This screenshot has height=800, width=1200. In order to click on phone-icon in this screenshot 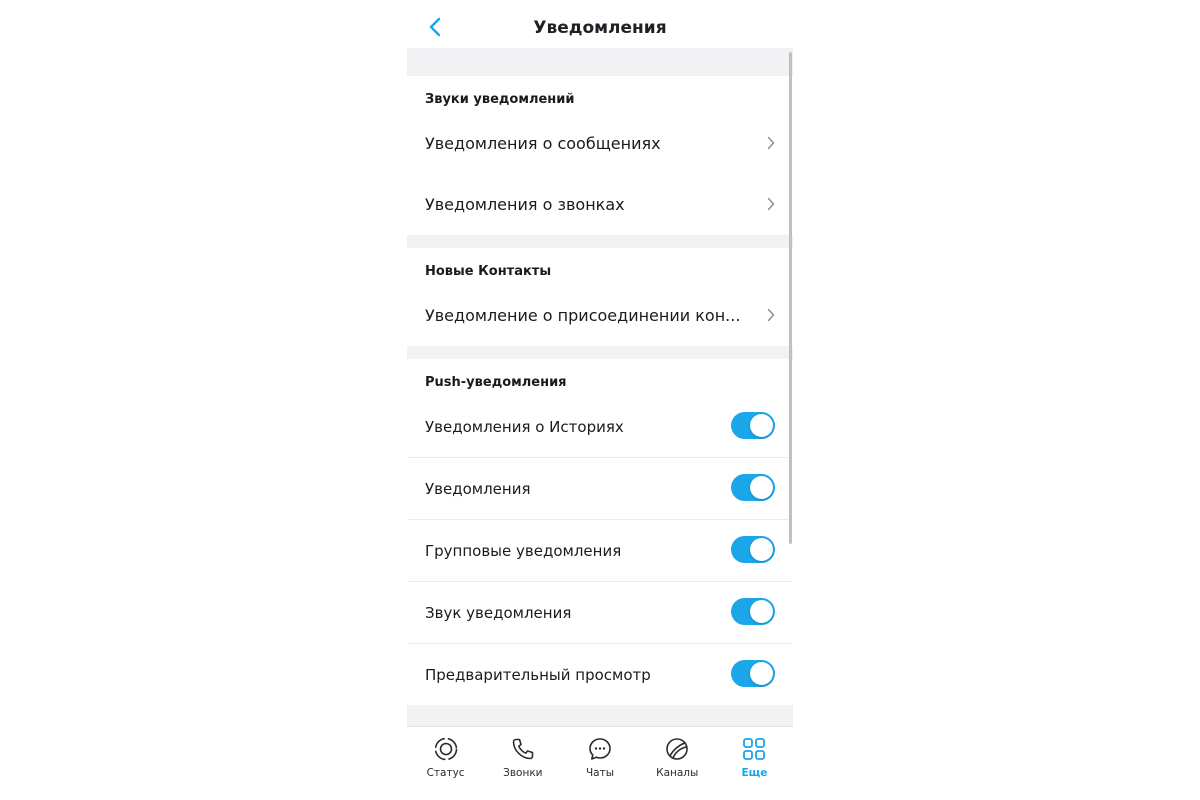, I will do `click(523, 749)`.